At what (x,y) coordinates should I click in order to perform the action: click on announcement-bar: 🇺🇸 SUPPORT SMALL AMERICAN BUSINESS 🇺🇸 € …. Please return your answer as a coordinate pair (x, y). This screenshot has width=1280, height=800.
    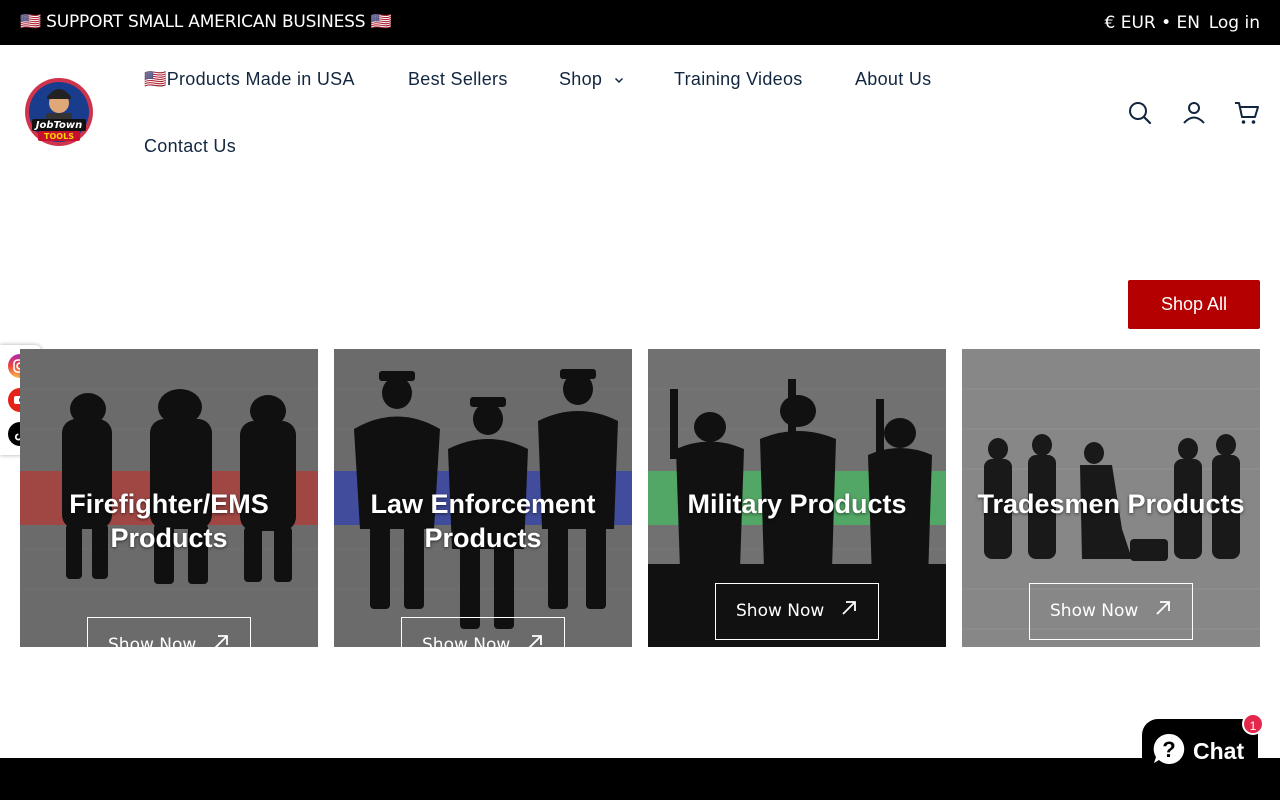
    Looking at the image, I should click on (640, 22).